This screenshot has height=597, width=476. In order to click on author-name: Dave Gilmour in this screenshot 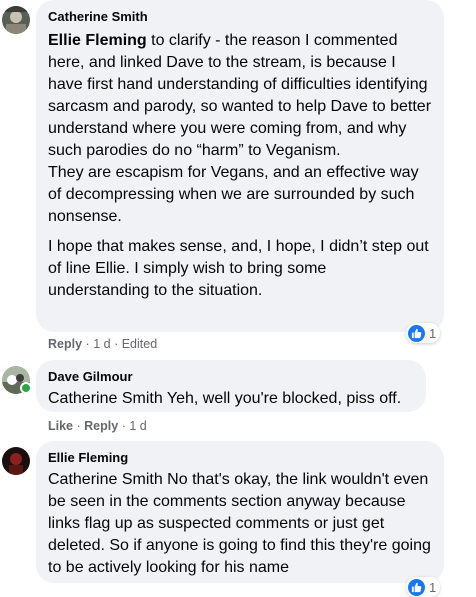, I will do `click(231, 376)`.